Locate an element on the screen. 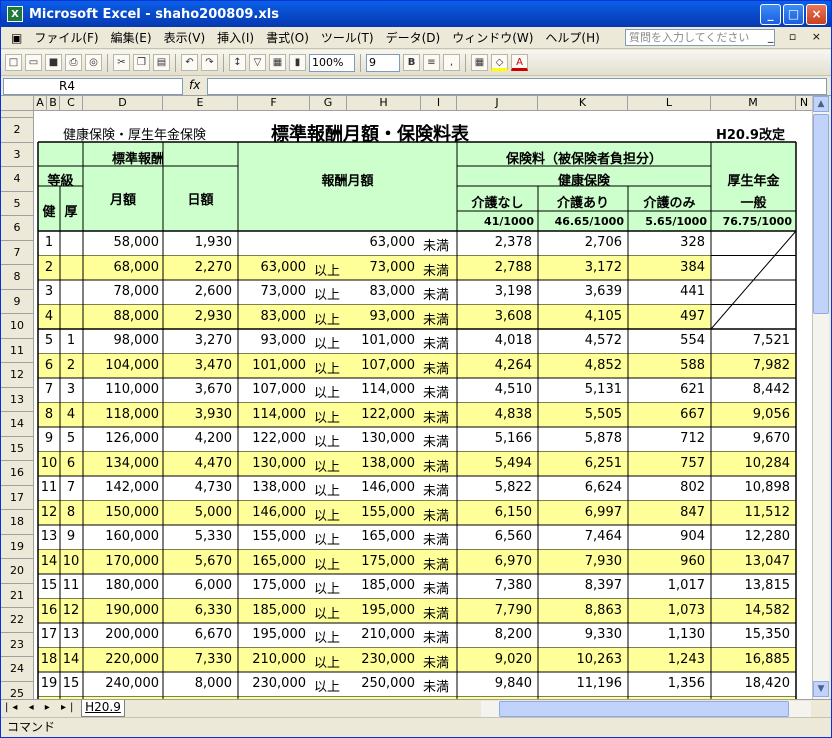 The height and width of the screenshot is (738, 832). scroll-down-button: ▼ is located at coordinates (821, 689).